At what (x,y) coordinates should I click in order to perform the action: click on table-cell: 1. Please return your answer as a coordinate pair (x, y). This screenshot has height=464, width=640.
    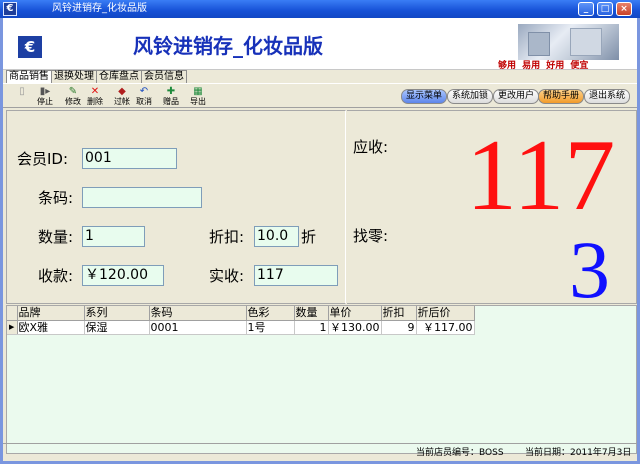
    Looking at the image, I should click on (311, 327).